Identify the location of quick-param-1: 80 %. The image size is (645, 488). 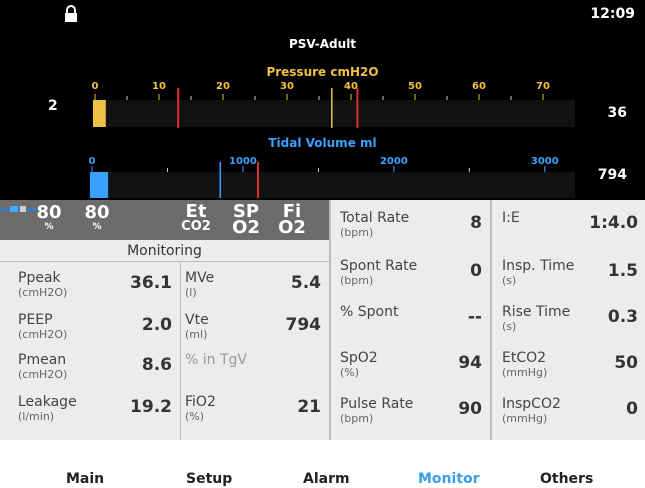
(49, 217).